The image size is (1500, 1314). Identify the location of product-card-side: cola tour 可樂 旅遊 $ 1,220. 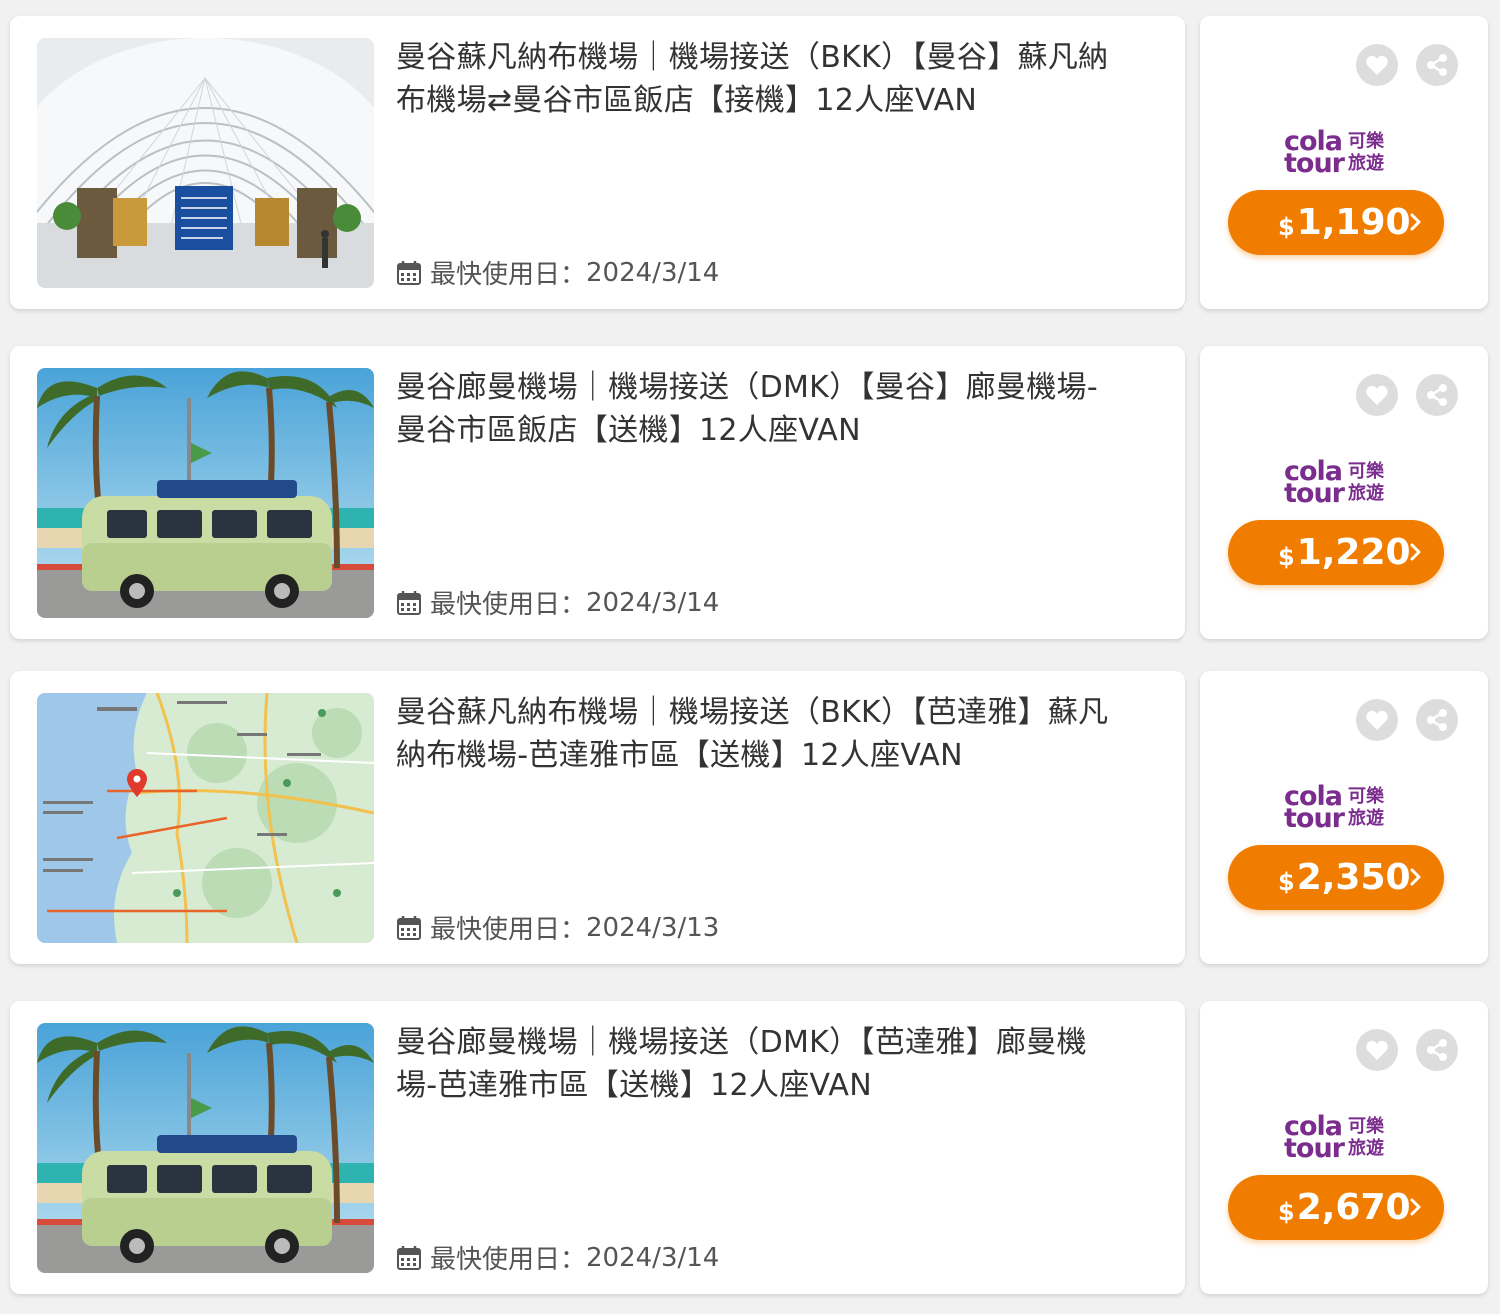
(1344, 492).